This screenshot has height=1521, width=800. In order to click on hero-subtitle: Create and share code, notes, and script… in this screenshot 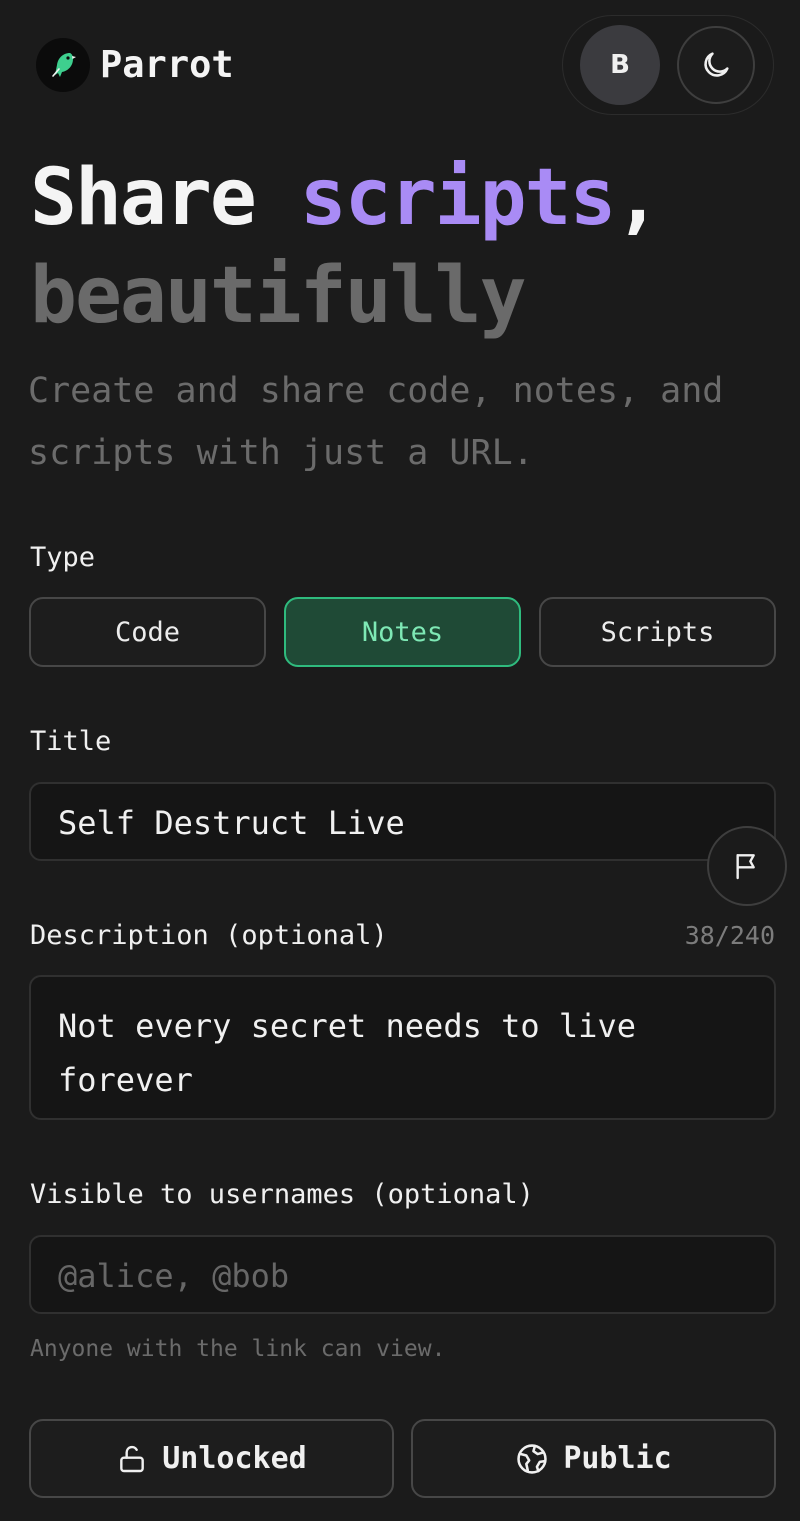, I will do `click(376, 422)`.